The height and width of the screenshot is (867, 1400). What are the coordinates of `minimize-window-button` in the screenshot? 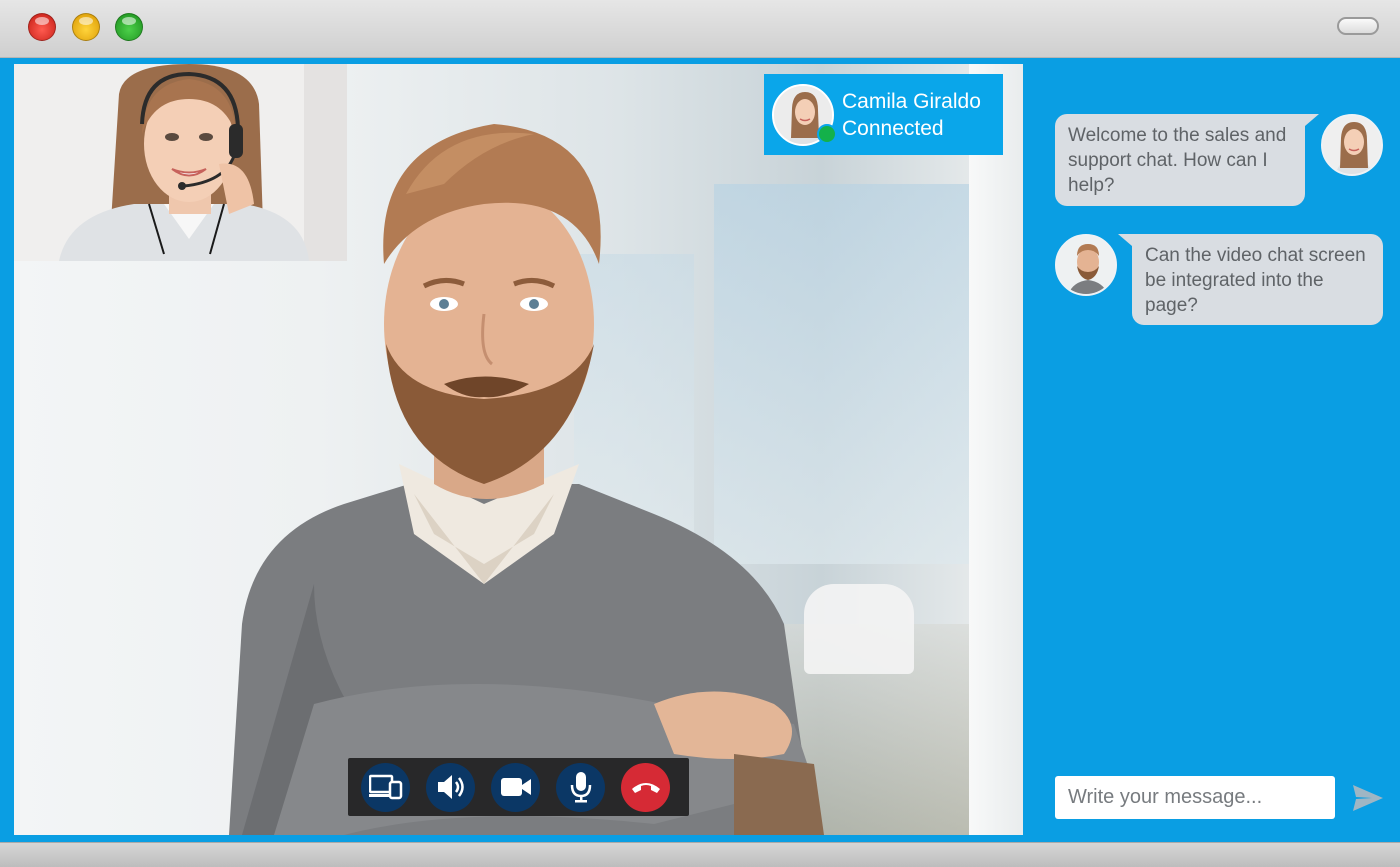 It's located at (86, 27).